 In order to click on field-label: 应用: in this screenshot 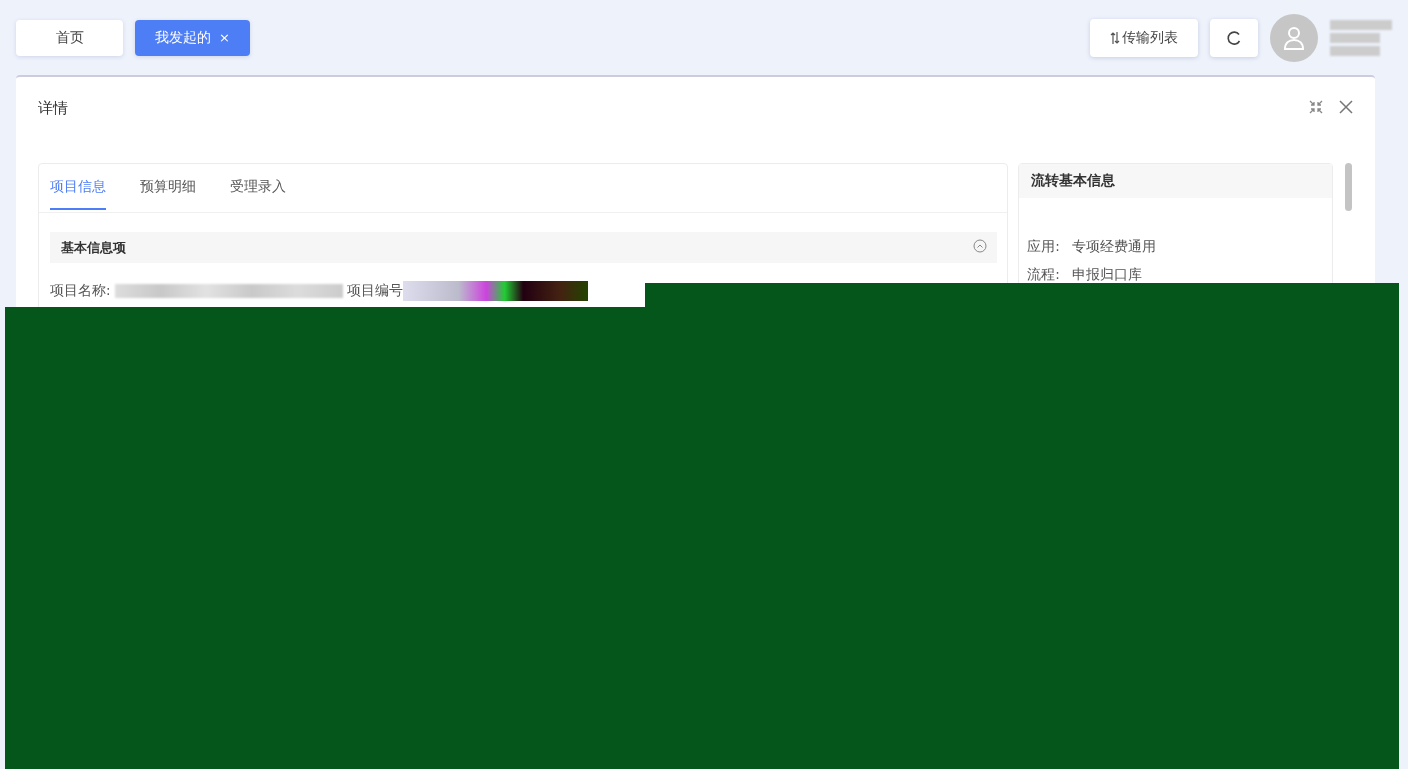, I will do `click(1043, 246)`.